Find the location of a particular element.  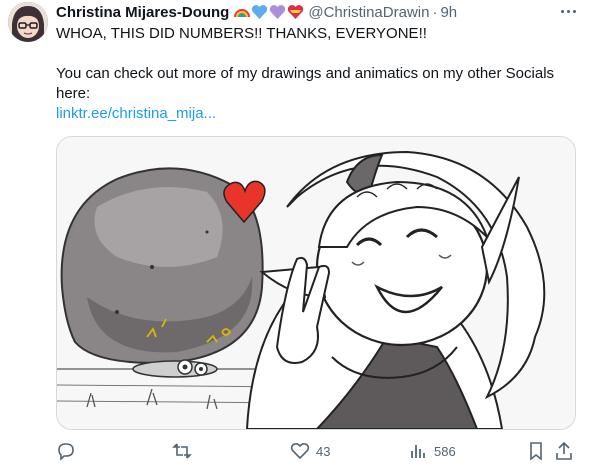

author-handle: @ChristinaDrawin is located at coordinates (368, 12).